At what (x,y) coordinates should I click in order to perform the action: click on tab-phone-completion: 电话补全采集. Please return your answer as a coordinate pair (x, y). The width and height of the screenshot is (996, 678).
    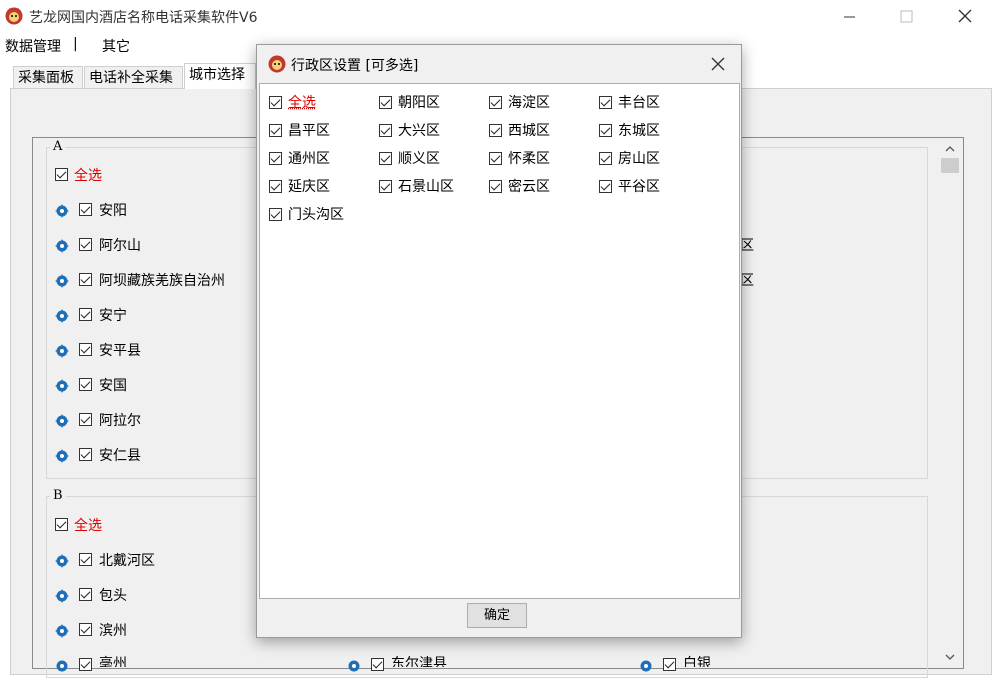
    Looking at the image, I should click on (133, 77).